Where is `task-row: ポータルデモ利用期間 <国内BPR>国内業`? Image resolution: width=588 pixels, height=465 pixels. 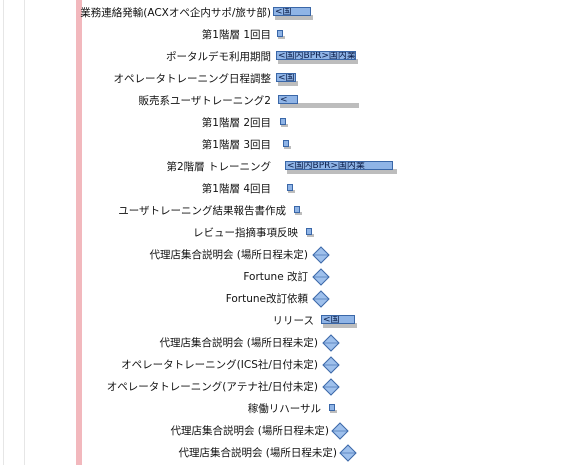 task-row: ポータルデモ利用期間 <国内BPR>国内業 is located at coordinates (294, 57).